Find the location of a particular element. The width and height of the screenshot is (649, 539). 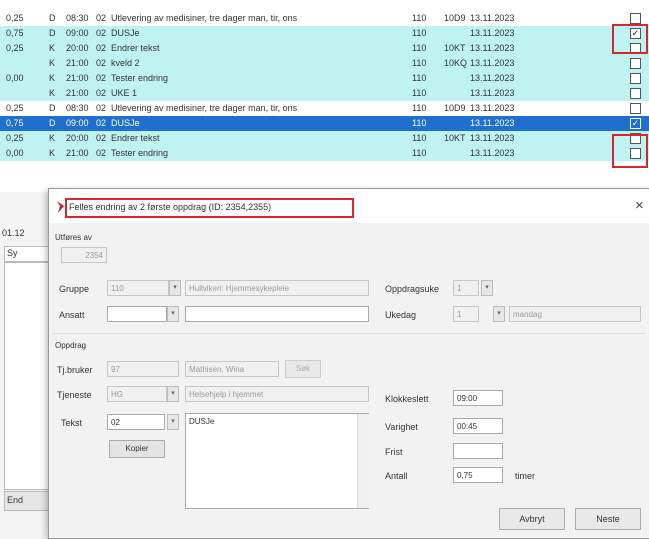

search-button: Søk is located at coordinates (303, 369).